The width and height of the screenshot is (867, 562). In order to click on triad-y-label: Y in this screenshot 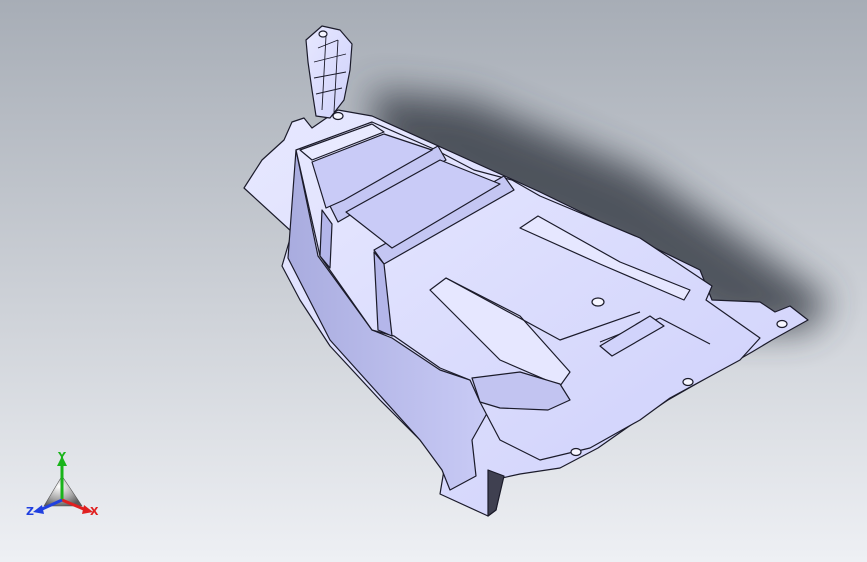, I will do `click(62, 456)`.